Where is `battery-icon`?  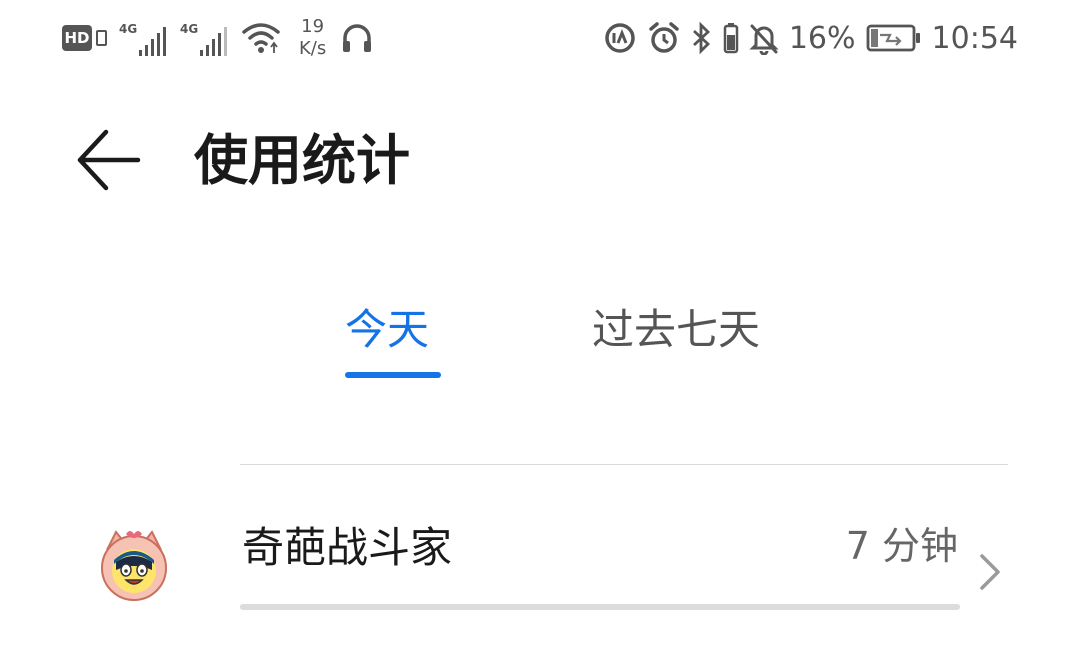
battery-icon is located at coordinates (894, 38).